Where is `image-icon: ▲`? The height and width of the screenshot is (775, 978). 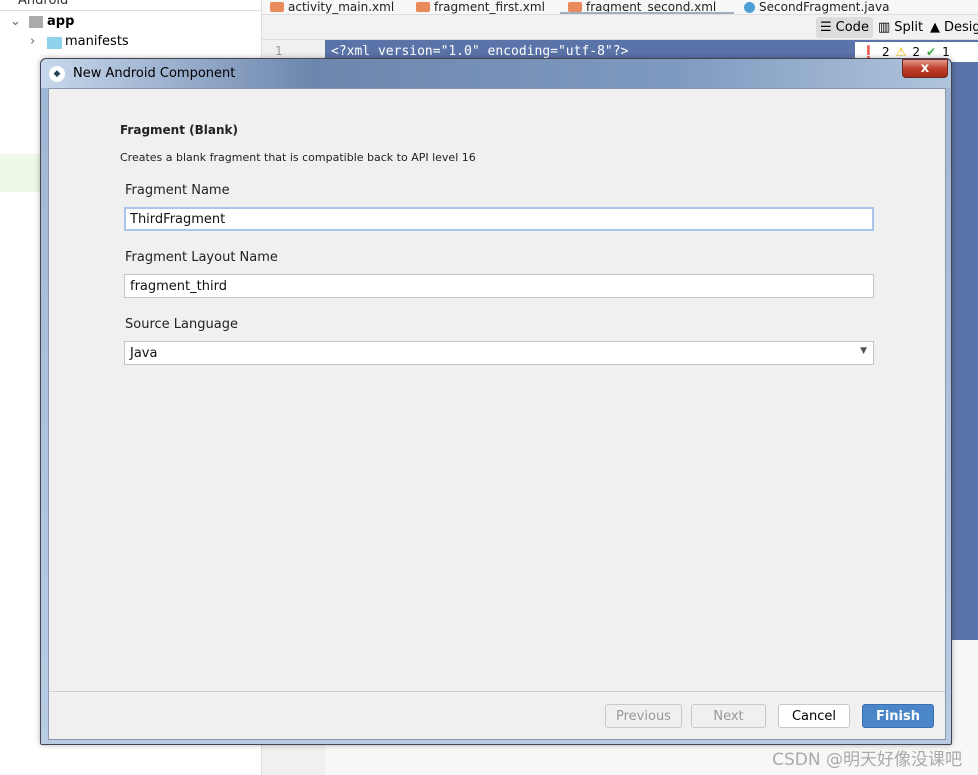
image-icon: ▲ is located at coordinates (935, 27).